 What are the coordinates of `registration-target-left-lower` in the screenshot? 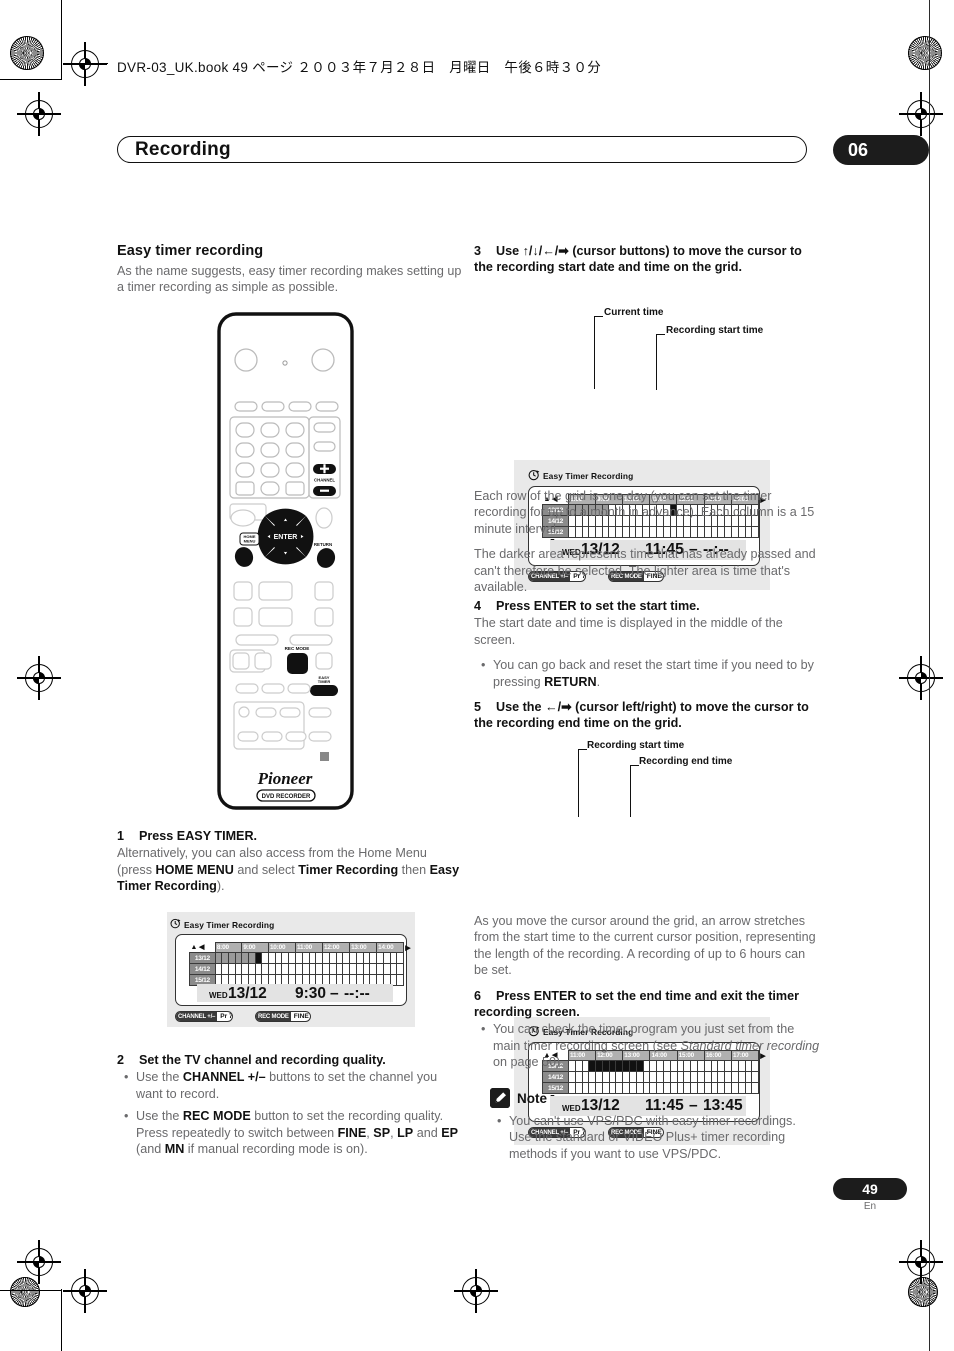 It's located at (39, 1262).